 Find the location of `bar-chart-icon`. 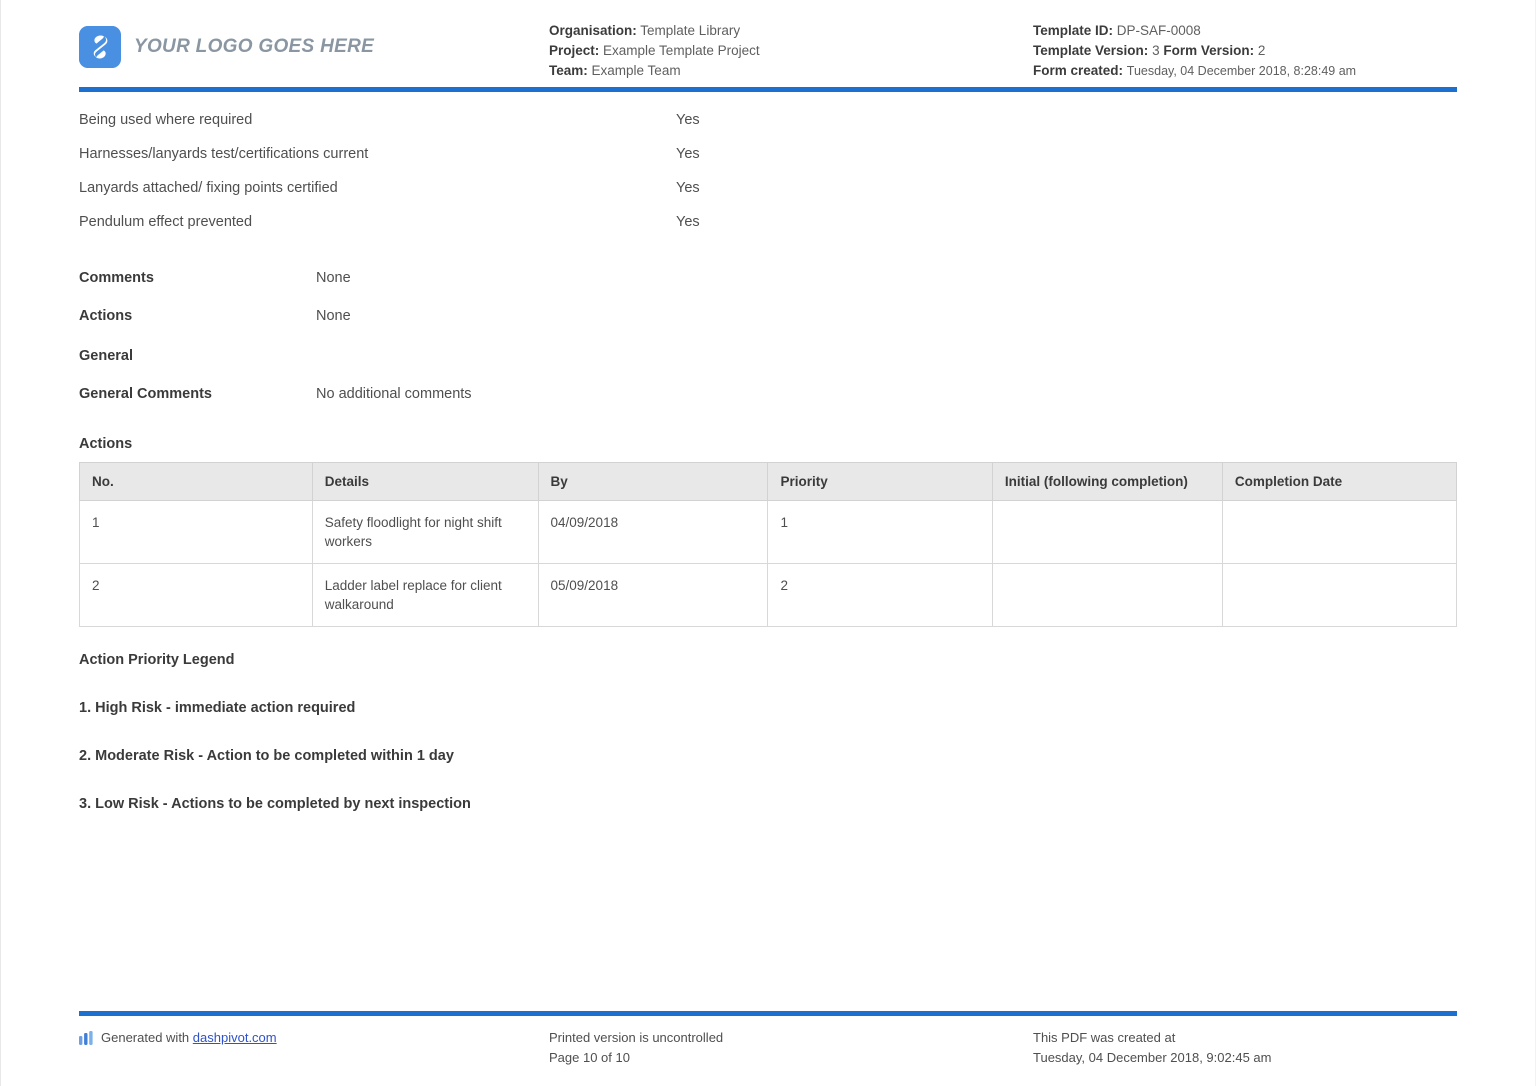

bar-chart-icon is located at coordinates (86, 1038).